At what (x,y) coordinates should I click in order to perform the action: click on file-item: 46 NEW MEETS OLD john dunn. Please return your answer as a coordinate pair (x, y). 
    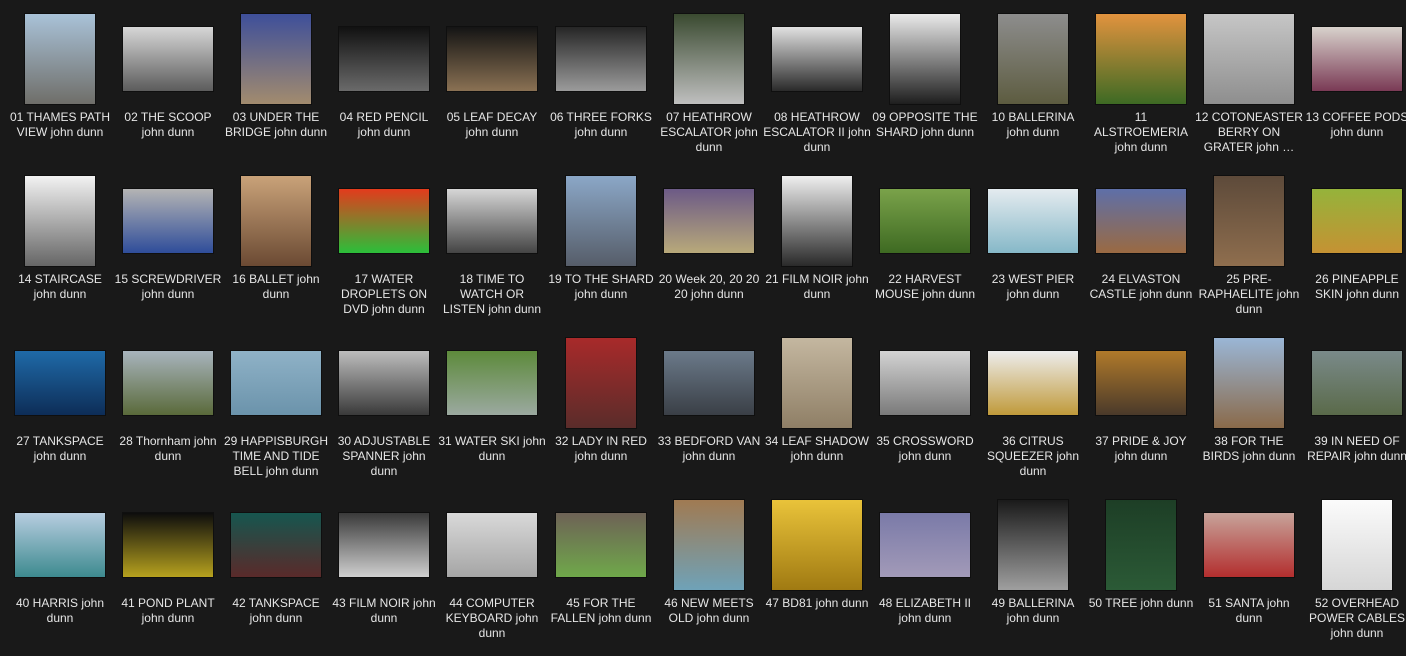
    Looking at the image, I should click on (709, 576).